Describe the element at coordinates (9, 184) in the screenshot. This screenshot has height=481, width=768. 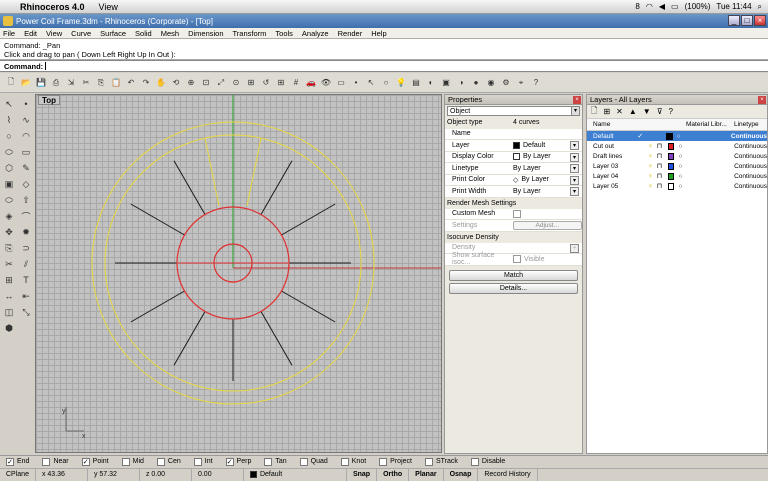
I see `box-icon: ▣` at that location.